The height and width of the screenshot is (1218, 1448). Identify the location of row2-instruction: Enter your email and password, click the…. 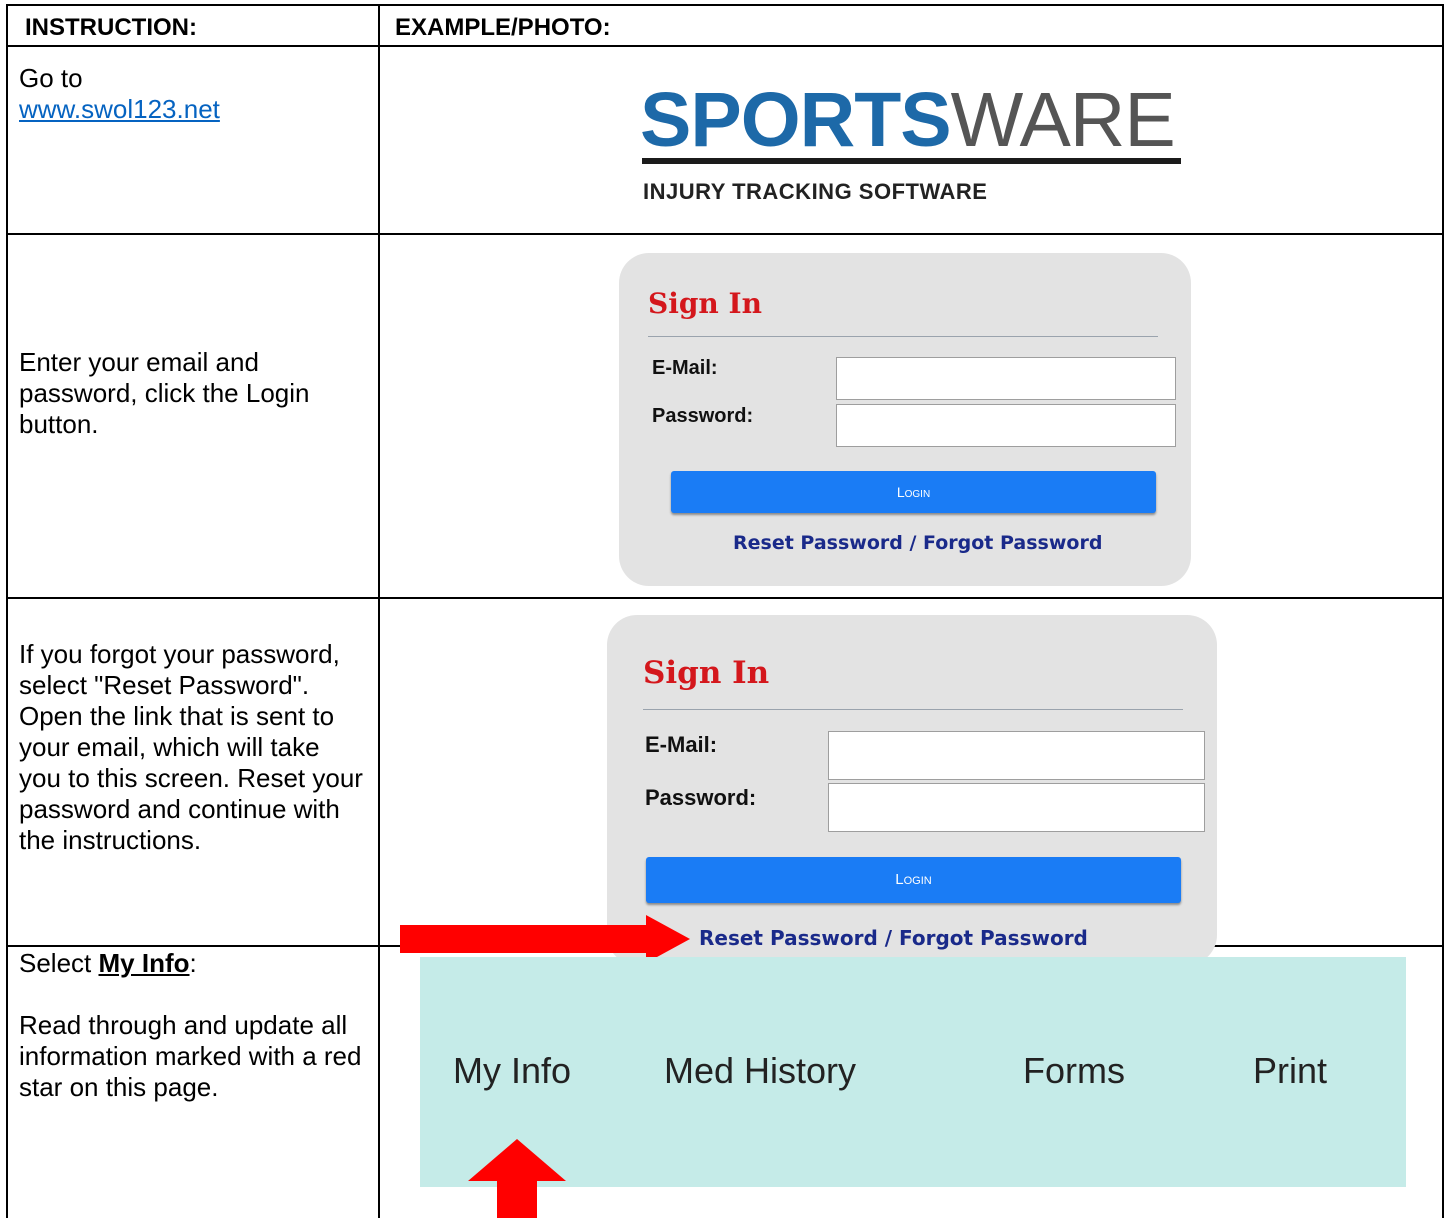
(164, 393).